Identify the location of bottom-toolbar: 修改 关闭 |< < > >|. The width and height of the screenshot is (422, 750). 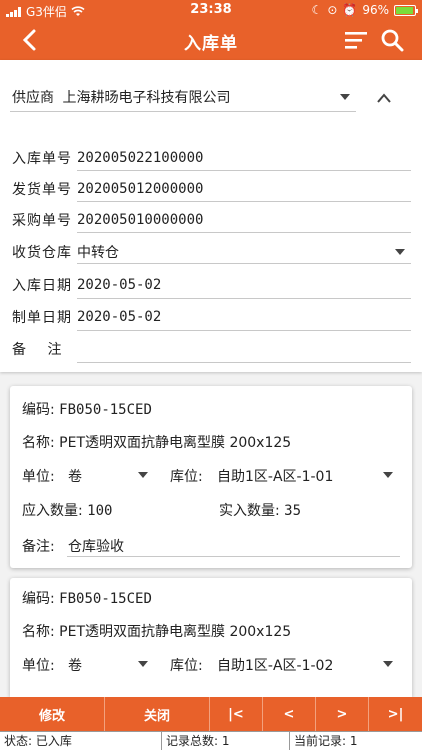
(211, 714).